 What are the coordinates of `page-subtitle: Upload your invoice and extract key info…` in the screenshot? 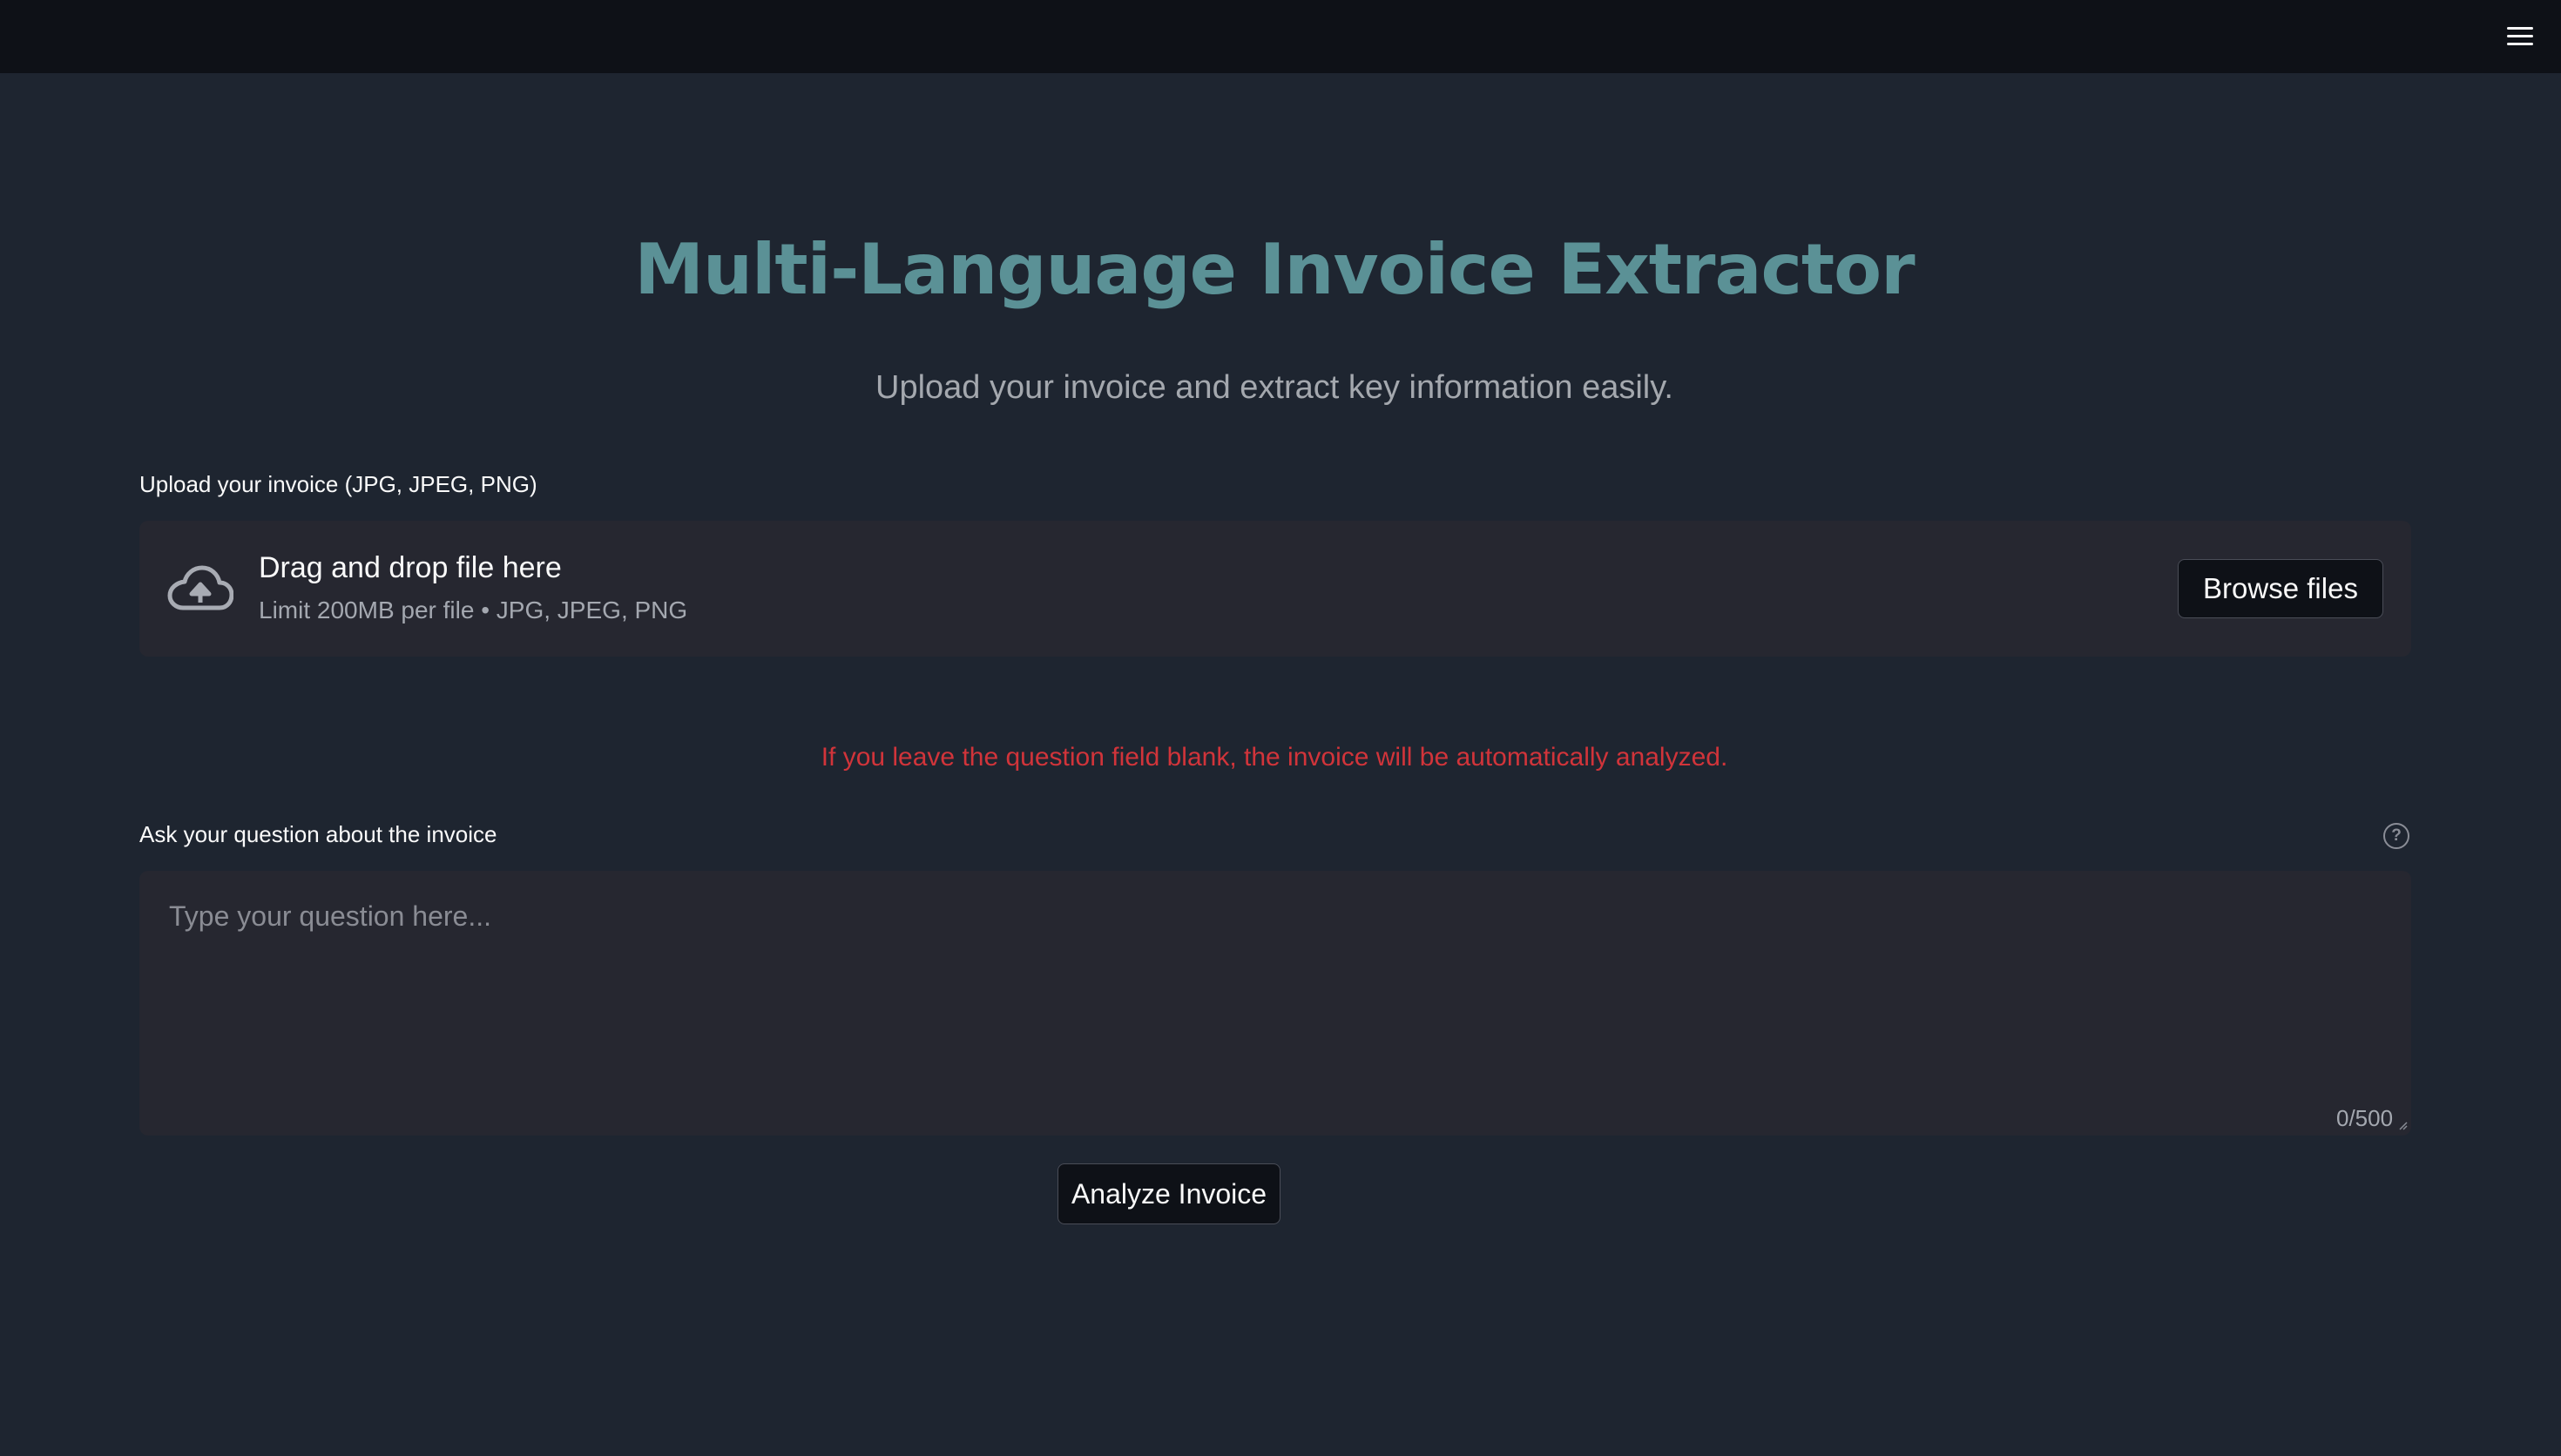 It's located at (1274, 387).